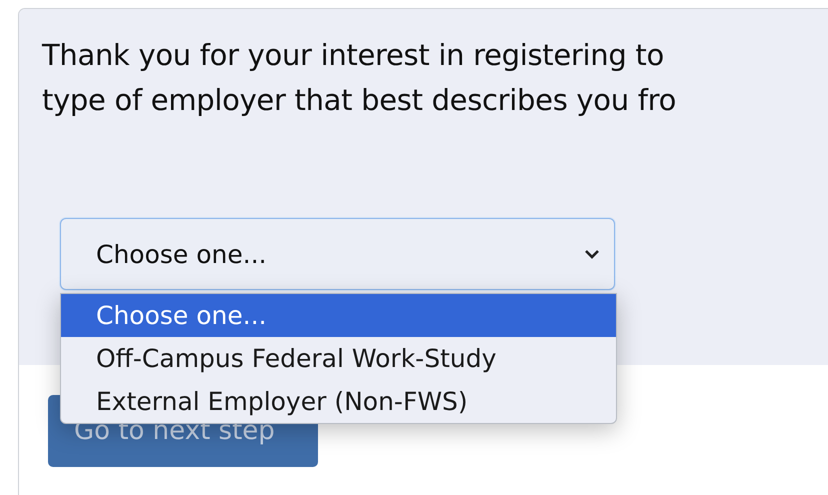 This screenshot has height=495, width=828. I want to click on intro-text: Thank you for your interest in registering to, so click(353, 55).